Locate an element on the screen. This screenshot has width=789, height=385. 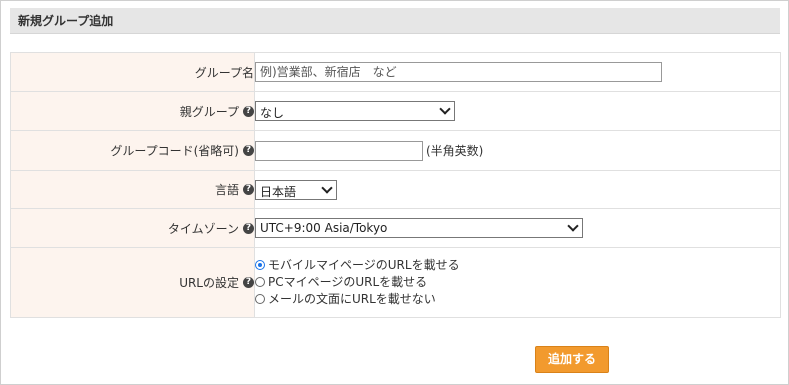
radio-button-checked is located at coordinates (260, 264).